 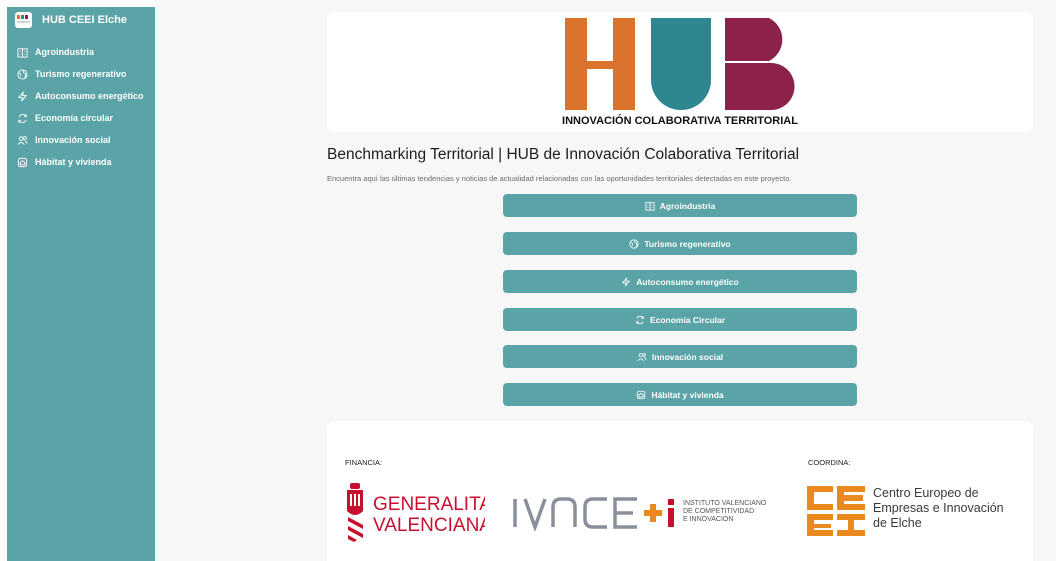 What do you see at coordinates (708, 518) in the screenshot?
I see `svg-text: E INNOVACIÓN` at bounding box center [708, 518].